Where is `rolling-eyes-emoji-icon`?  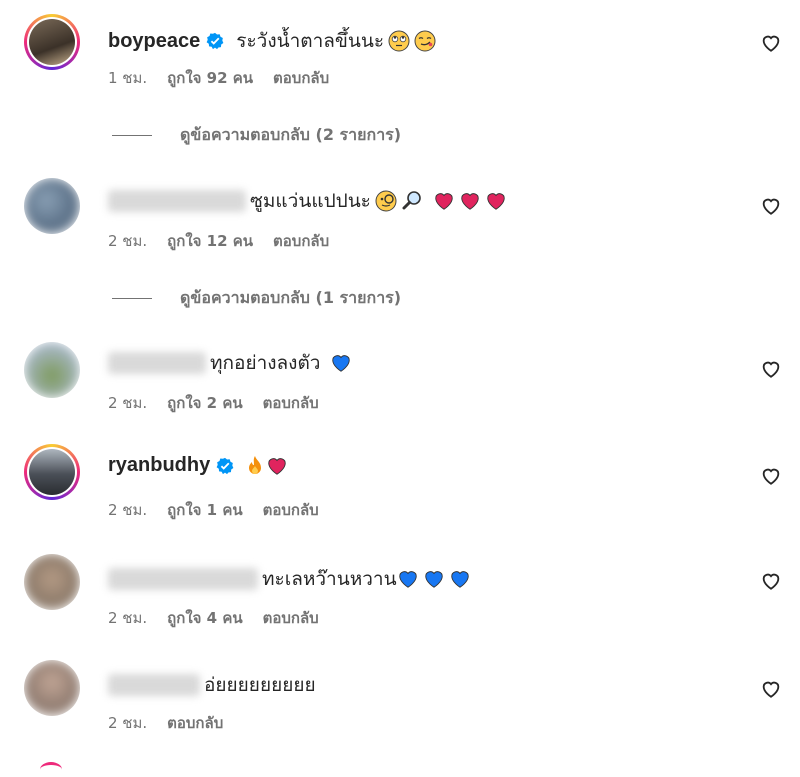 rolling-eyes-emoji-icon is located at coordinates (399, 41).